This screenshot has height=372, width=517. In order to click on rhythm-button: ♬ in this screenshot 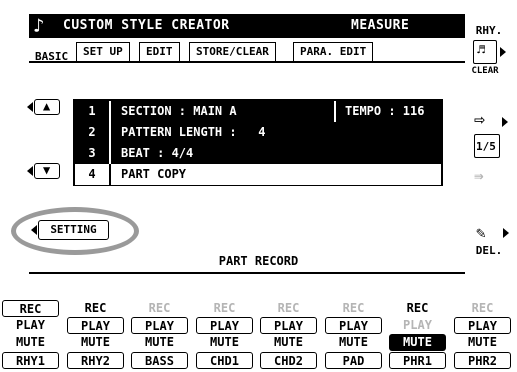, I will do `click(485, 52)`.